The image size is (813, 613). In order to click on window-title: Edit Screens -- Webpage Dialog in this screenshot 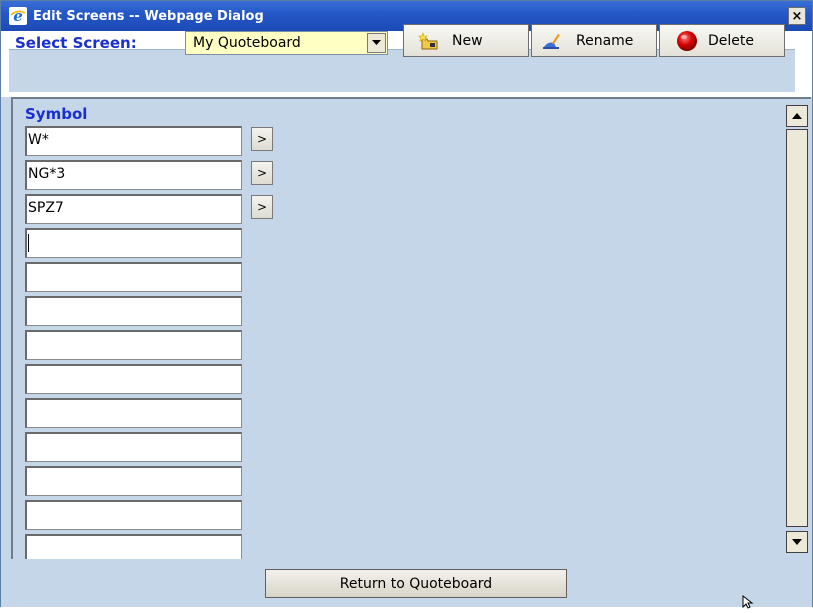, I will do `click(148, 16)`.